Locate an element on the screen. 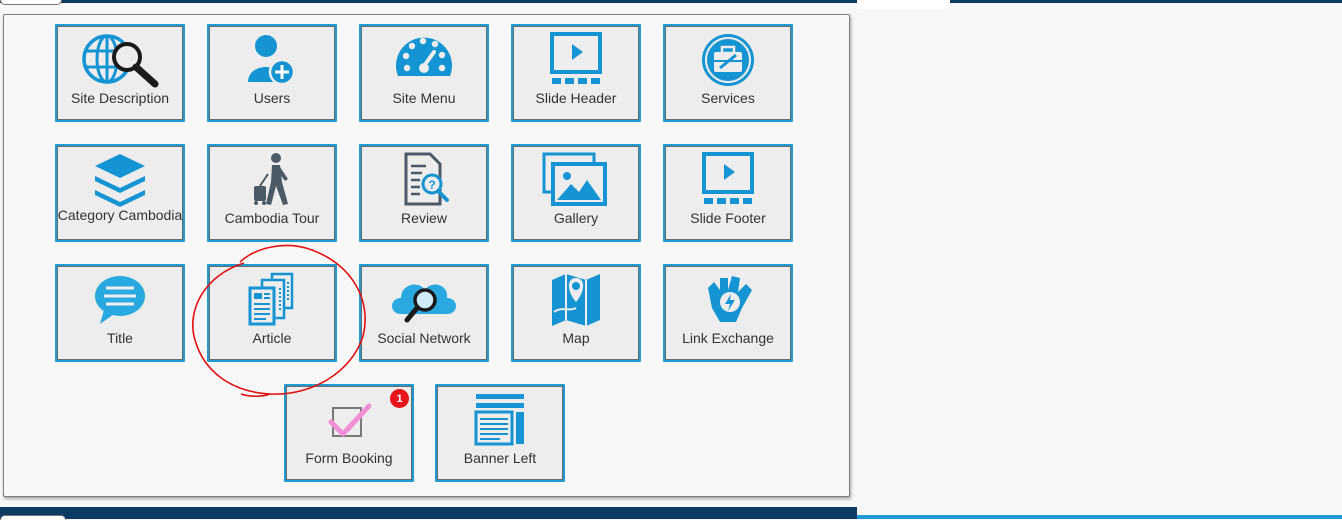 The image size is (1342, 520). tile-label: Slide Footer is located at coordinates (728, 218).